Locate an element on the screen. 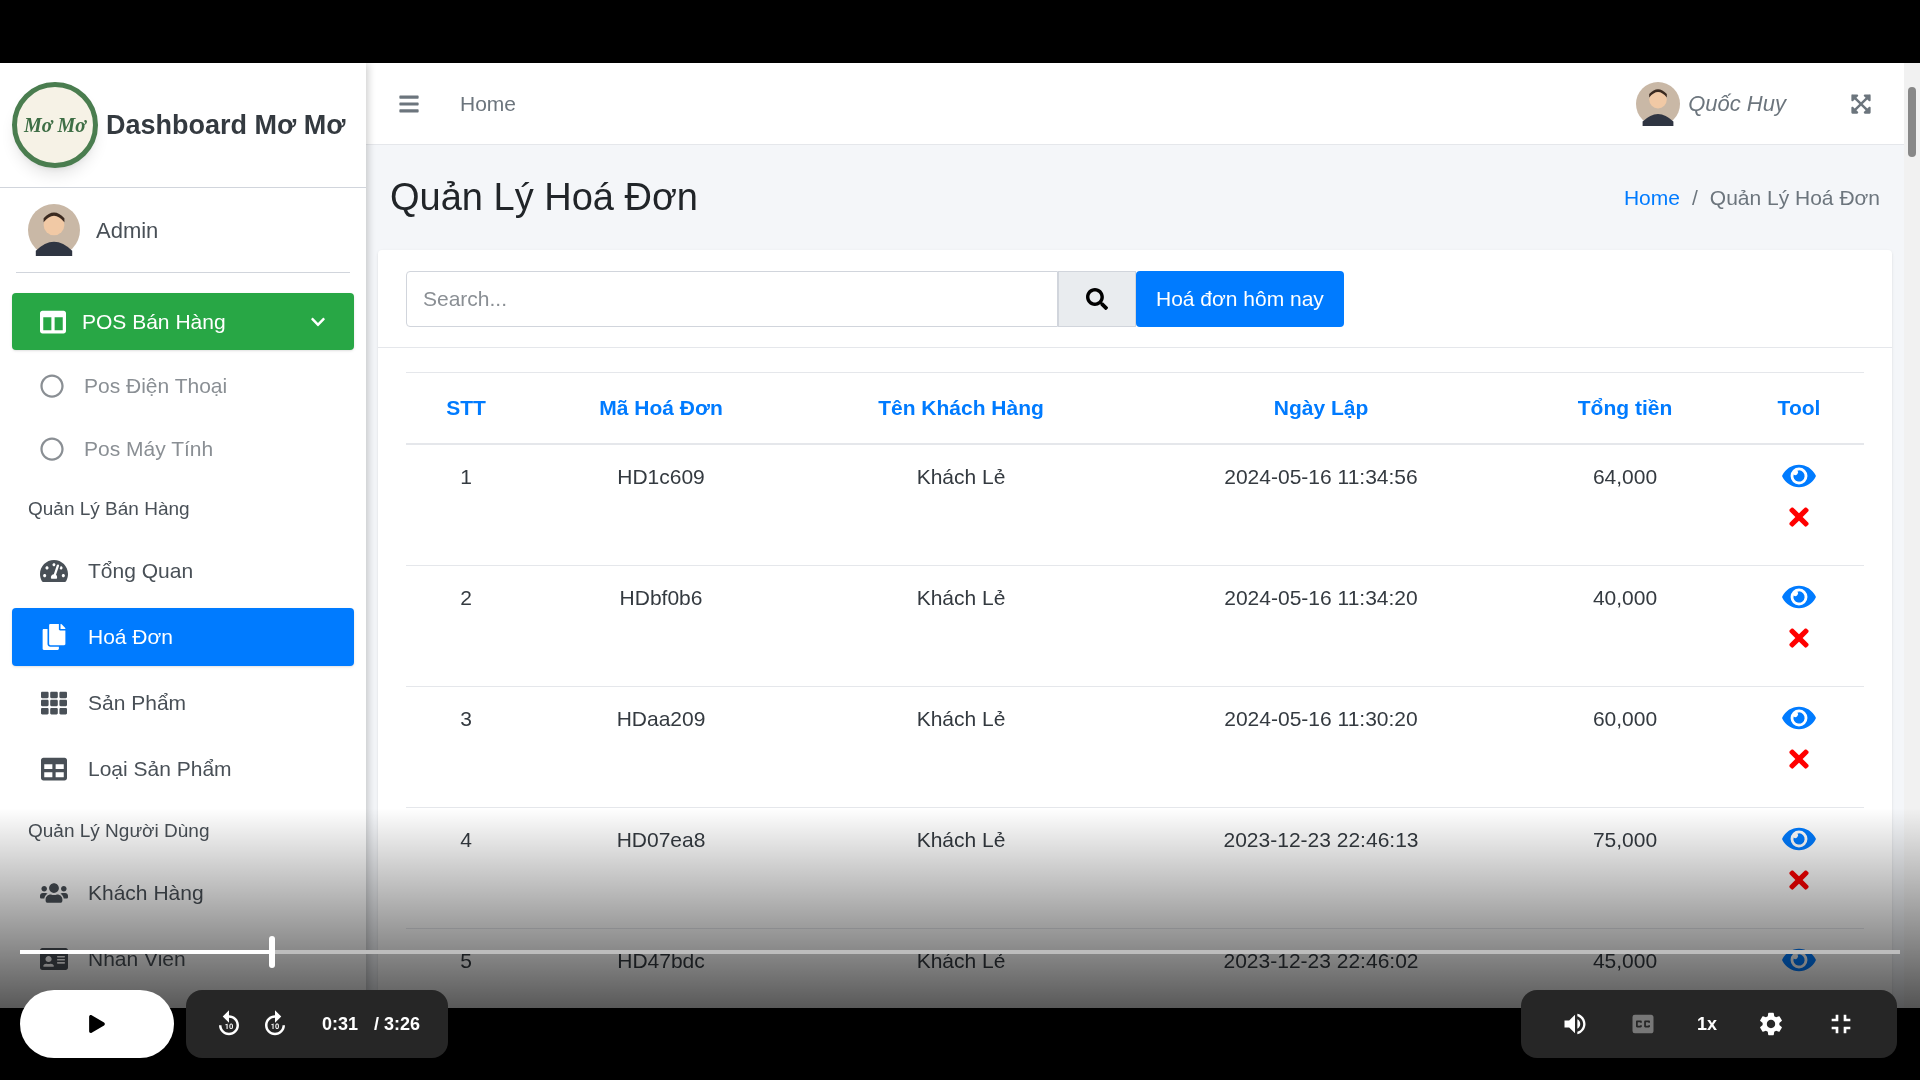 This screenshot has width=1920, height=1080. user-name: Admin is located at coordinates (127, 230).